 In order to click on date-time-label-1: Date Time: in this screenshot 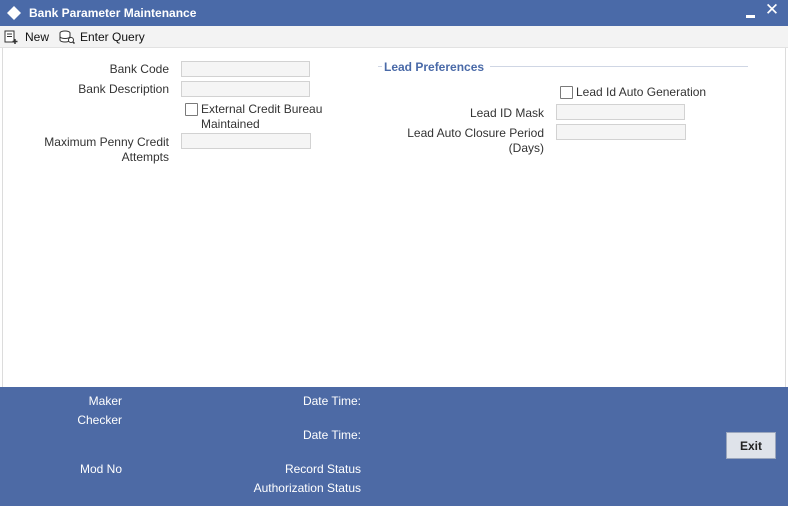, I will do `click(331, 401)`.